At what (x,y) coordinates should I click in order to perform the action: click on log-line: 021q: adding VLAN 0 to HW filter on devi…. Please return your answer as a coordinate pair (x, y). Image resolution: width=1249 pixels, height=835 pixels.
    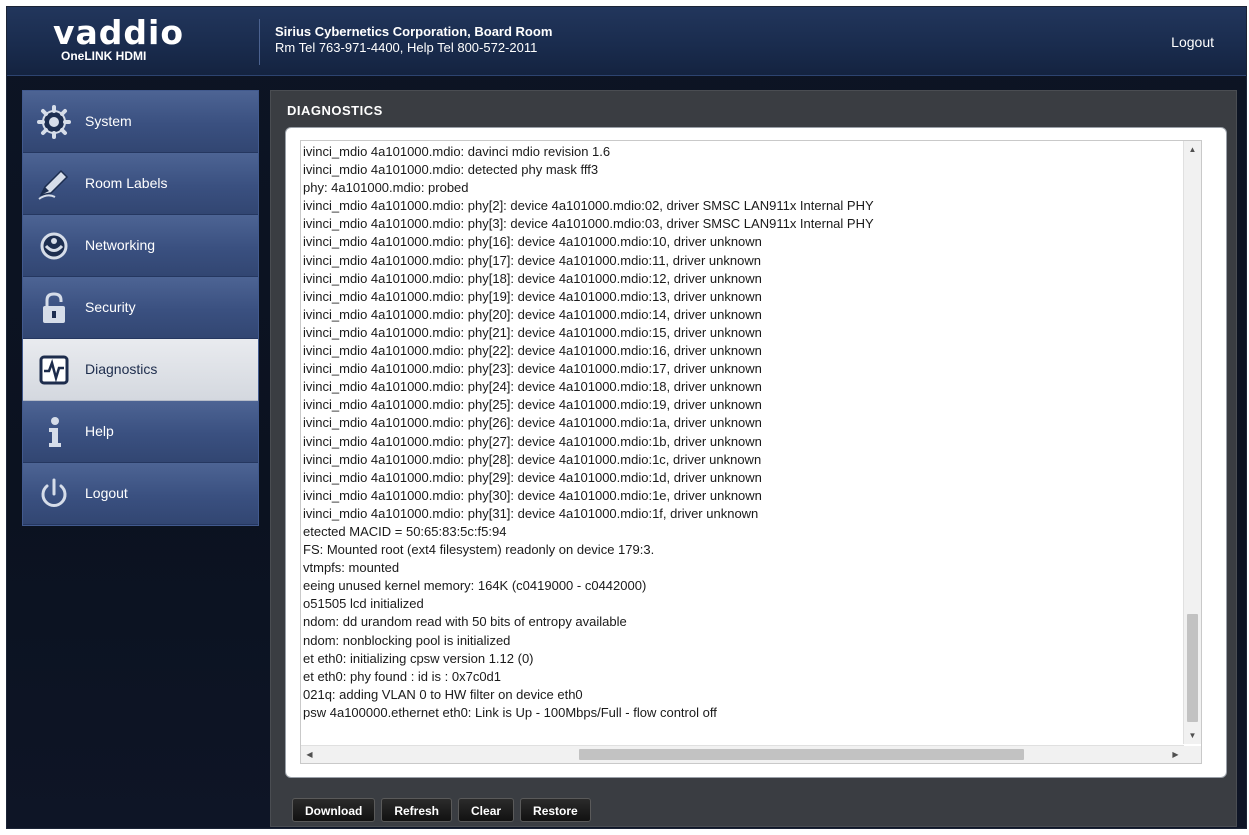
    Looking at the image, I should click on (443, 694).